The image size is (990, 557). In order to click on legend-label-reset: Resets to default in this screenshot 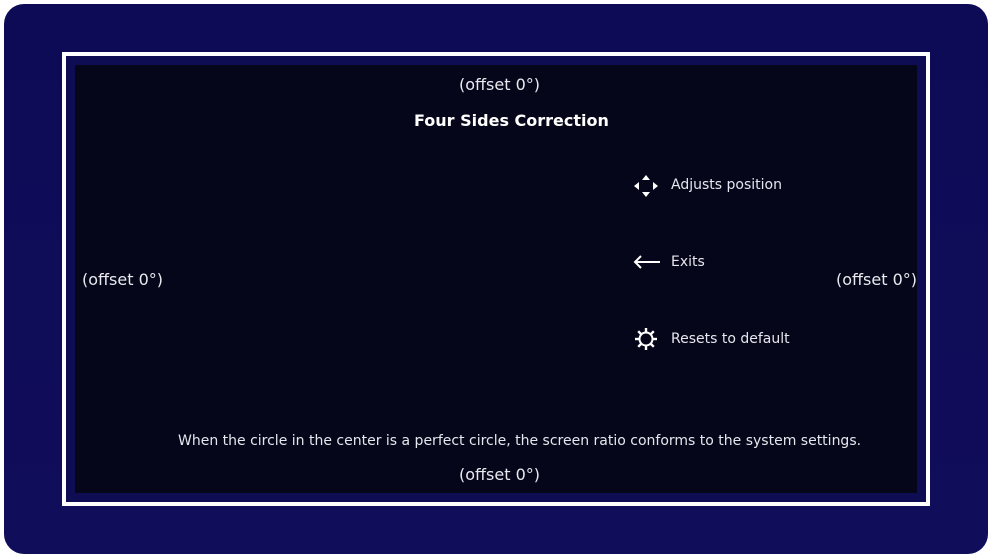, I will do `click(730, 339)`.